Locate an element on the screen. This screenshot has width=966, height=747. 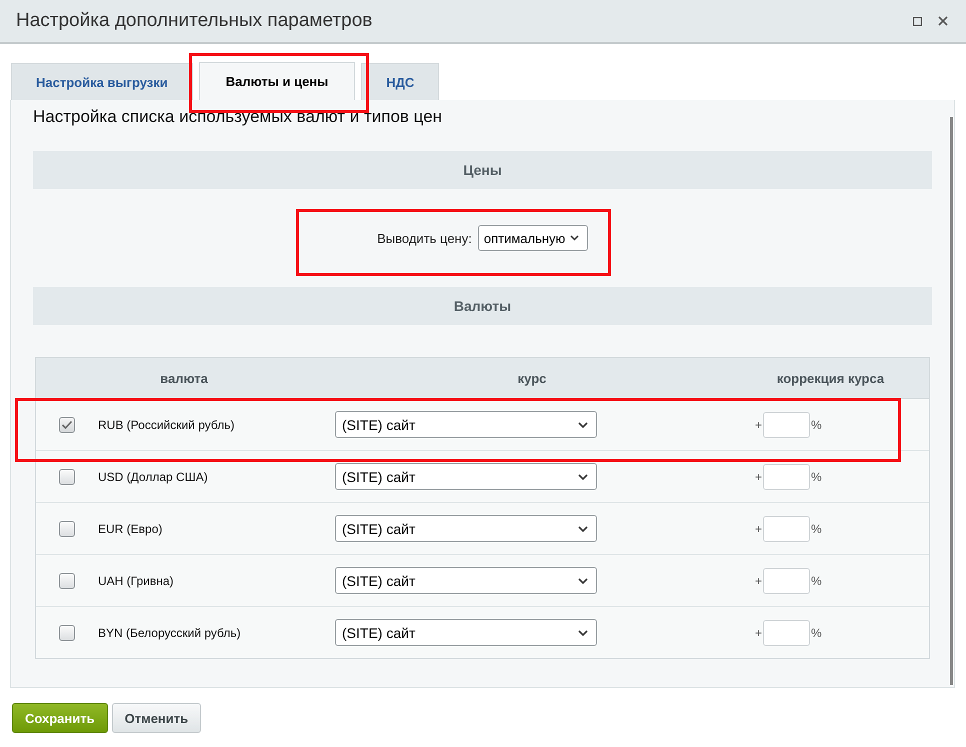
close-icon is located at coordinates (943, 21).